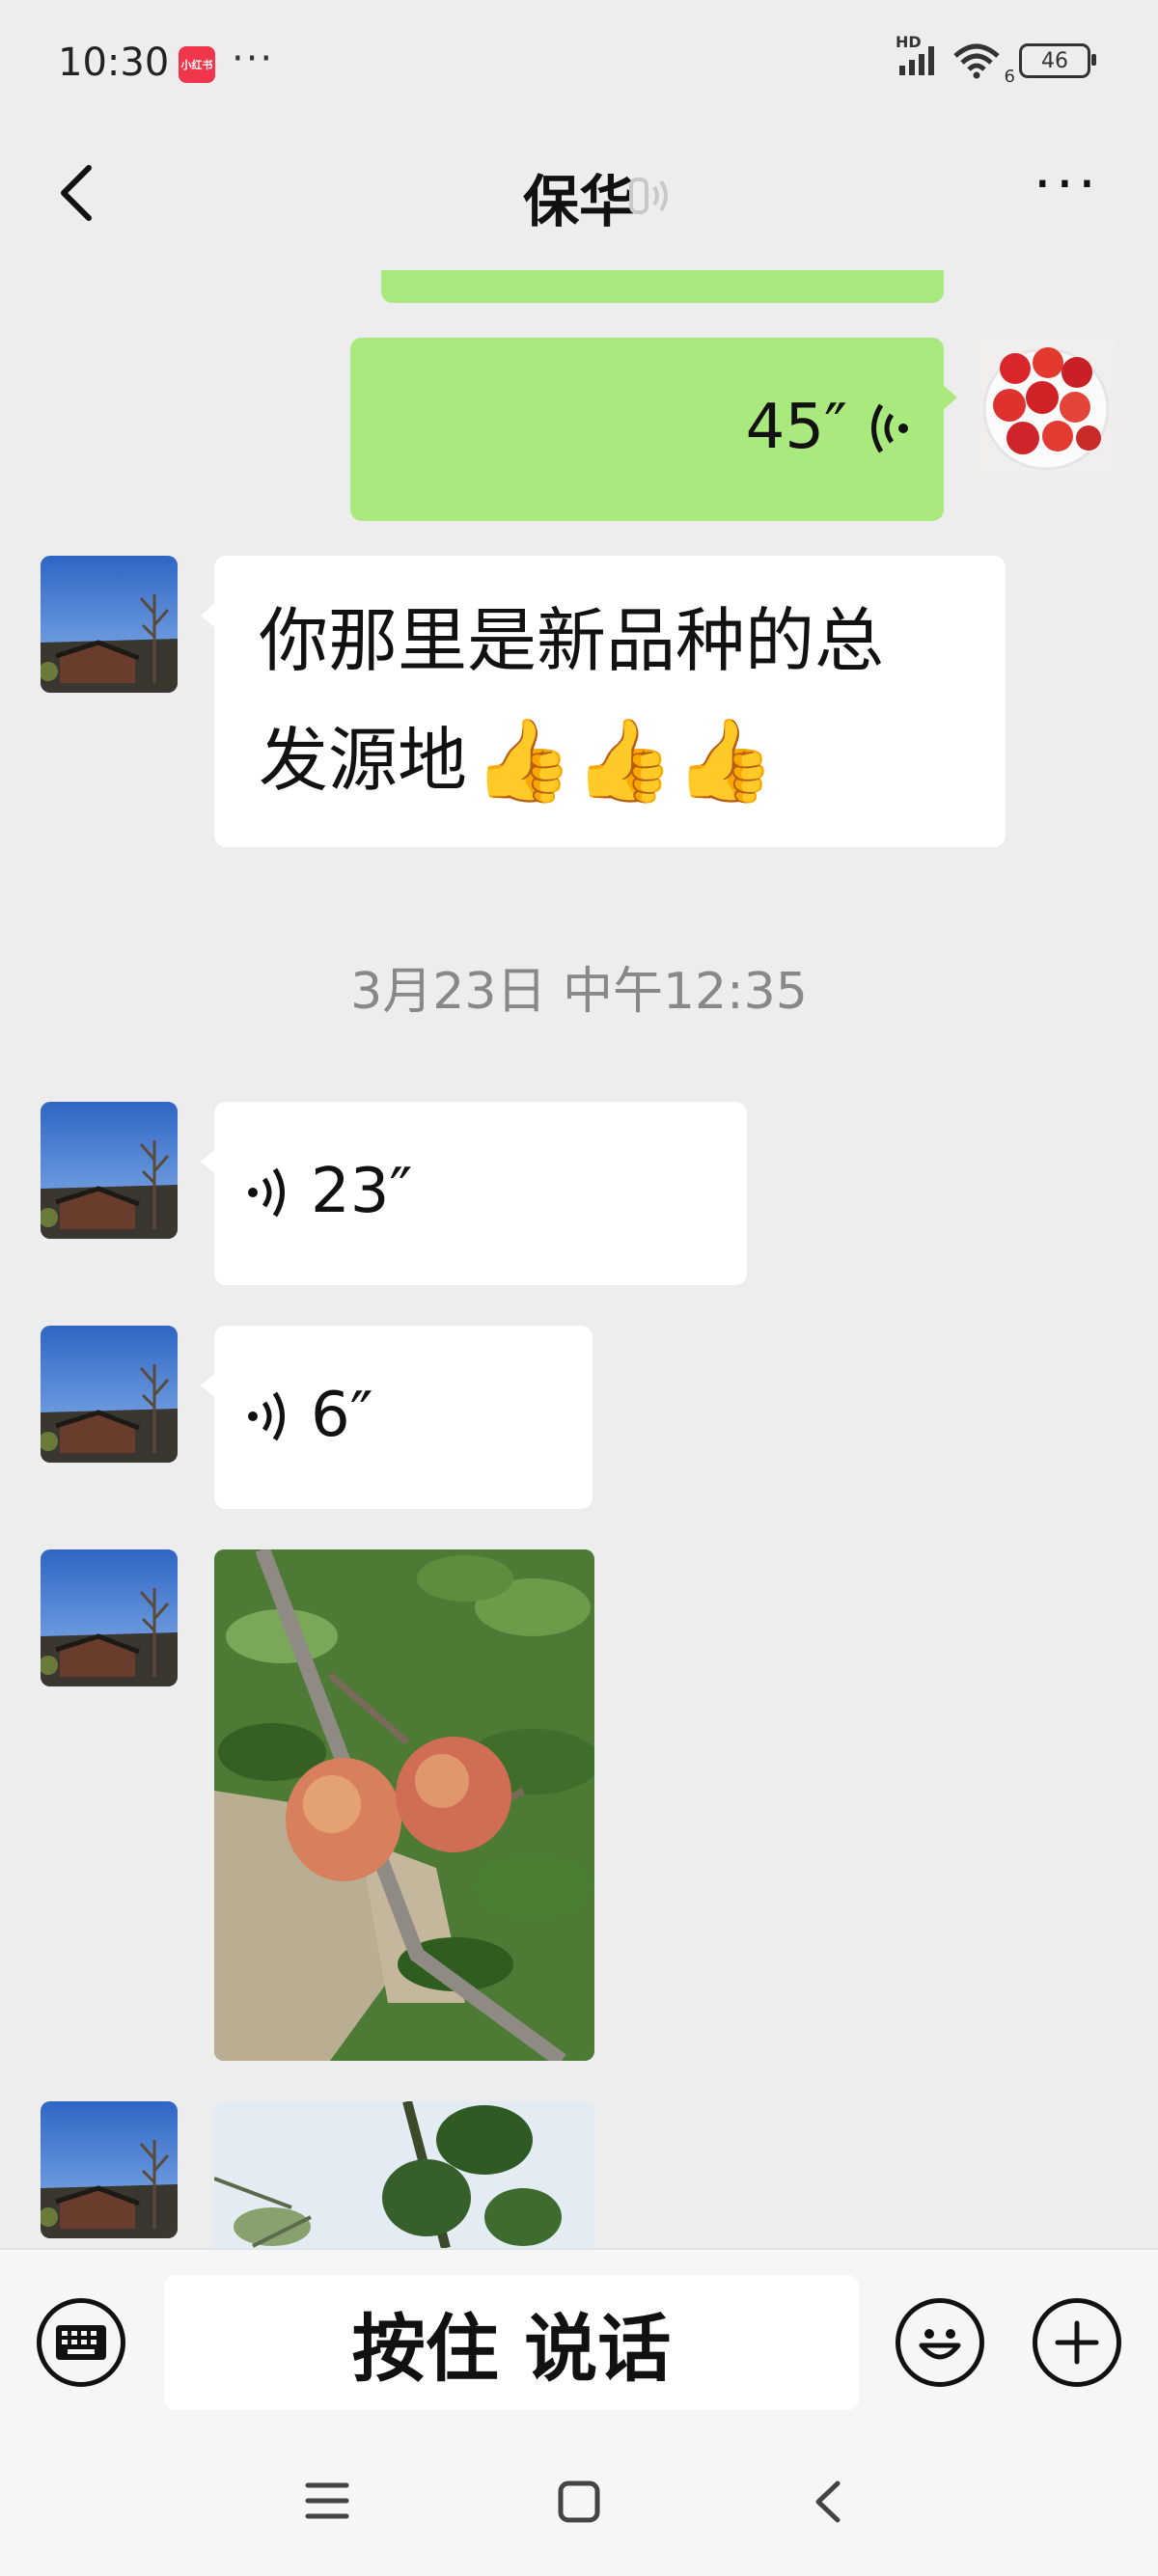 This screenshot has height=2576, width=1158. I want to click on received-text-message: 你那里是新品种的总 发源地 👍 👍 👍, so click(603, 701).